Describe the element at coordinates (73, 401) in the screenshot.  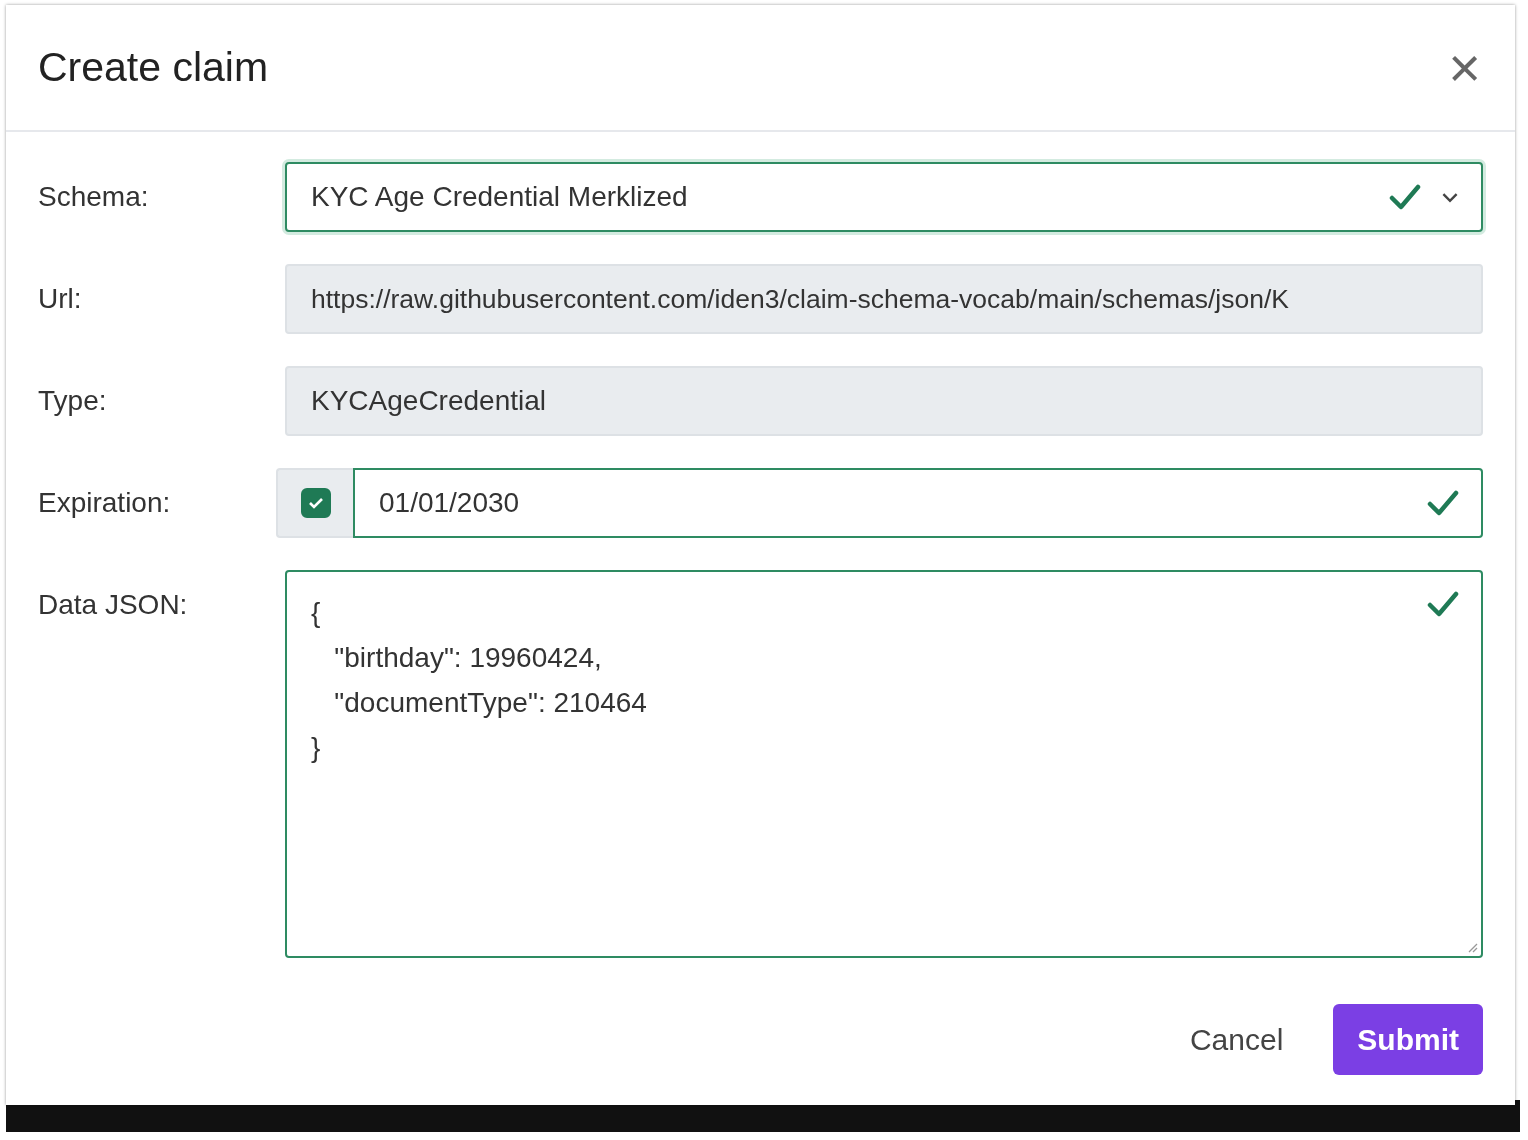
I see `field-label: Type:` at that location.